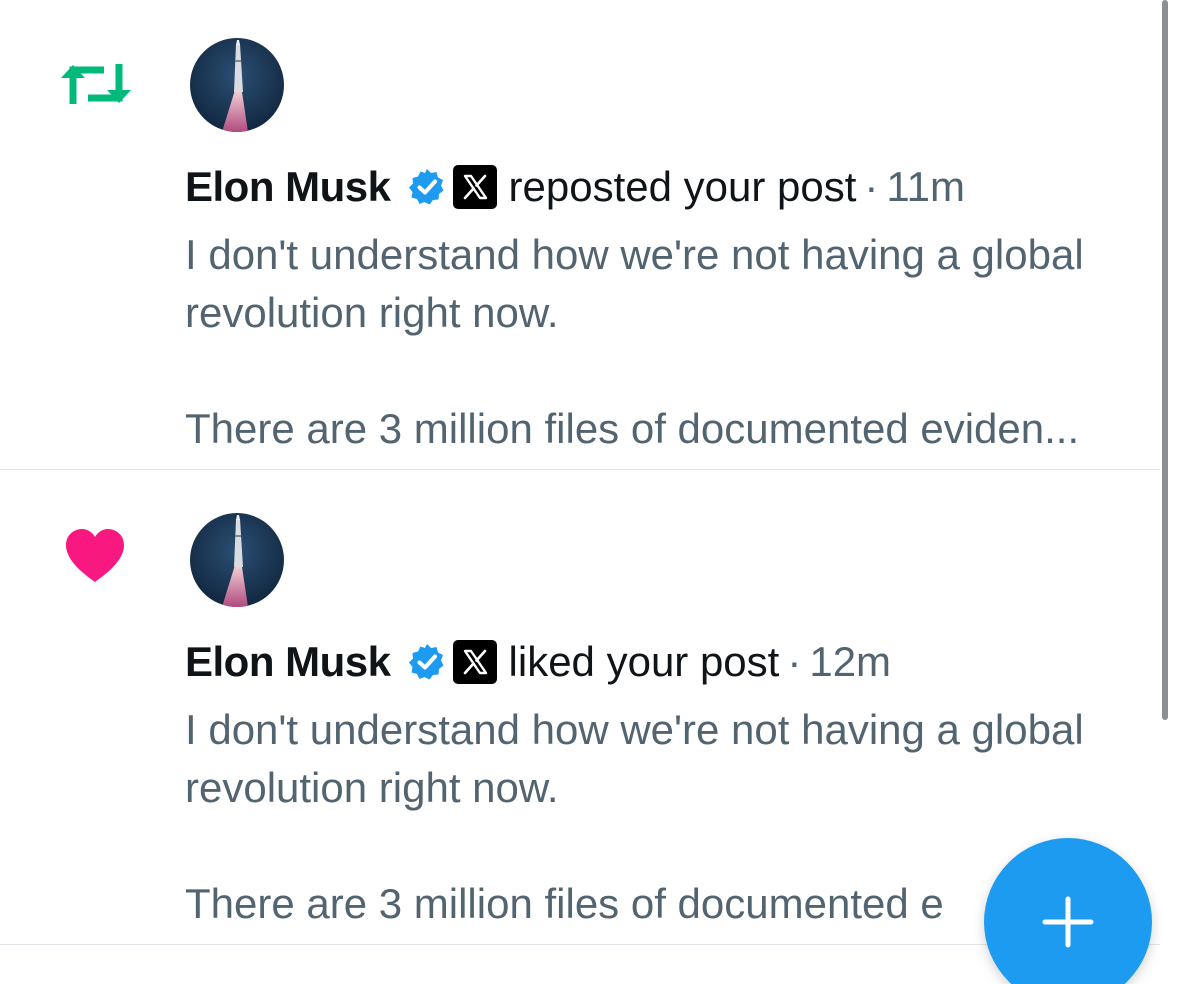  What do you see at coordinates (644, 661) in the screenshot?
I see `action-text: liked your post` at bounding box center [644, 661].